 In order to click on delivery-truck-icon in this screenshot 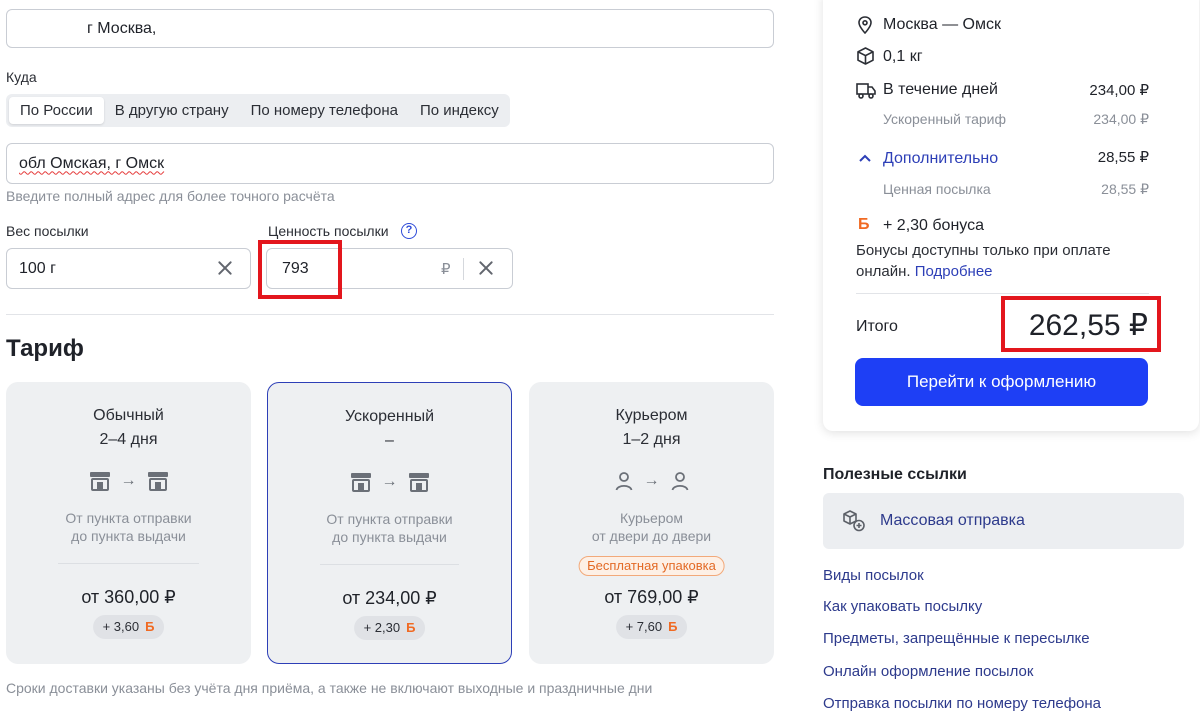, I will do `click(866, 91)`.